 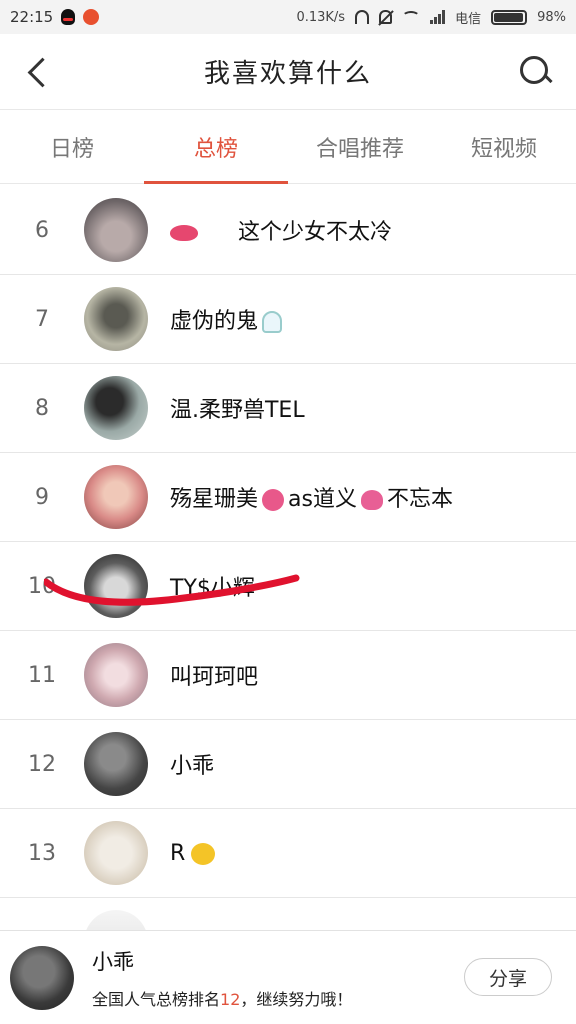 I want to click on wifi-icon, so click(x=411, y=17).